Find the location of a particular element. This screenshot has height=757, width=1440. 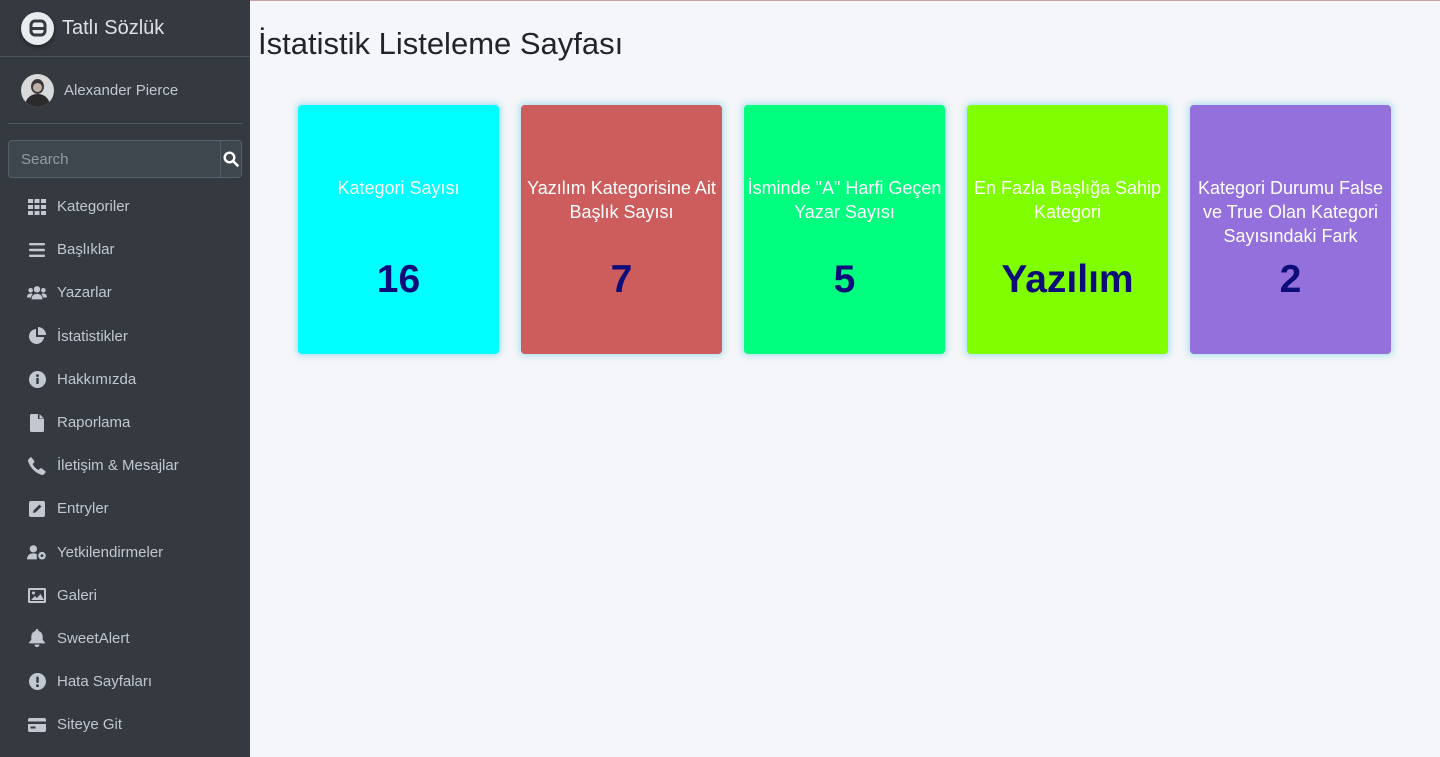

sidebar-item-label: İstatistikler is located at coordinates (92, 336).